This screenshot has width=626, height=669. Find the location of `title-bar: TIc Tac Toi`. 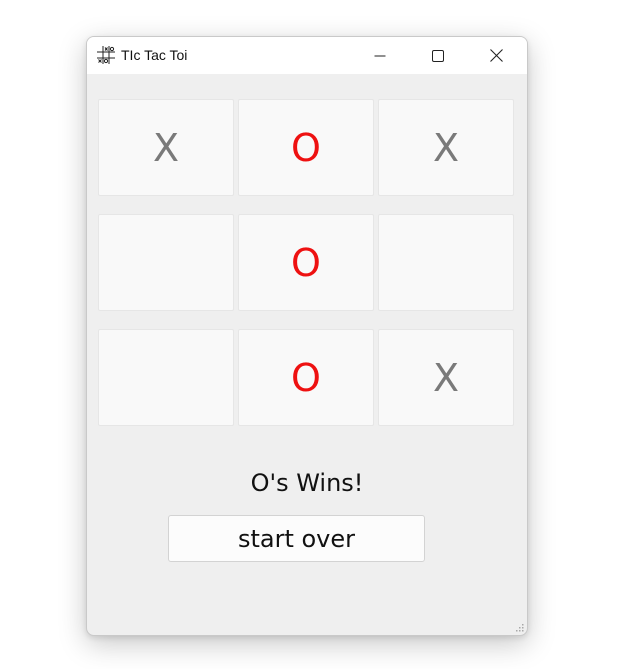

title-bar: TIc Tac Toi is located at coordinates (307, 55).